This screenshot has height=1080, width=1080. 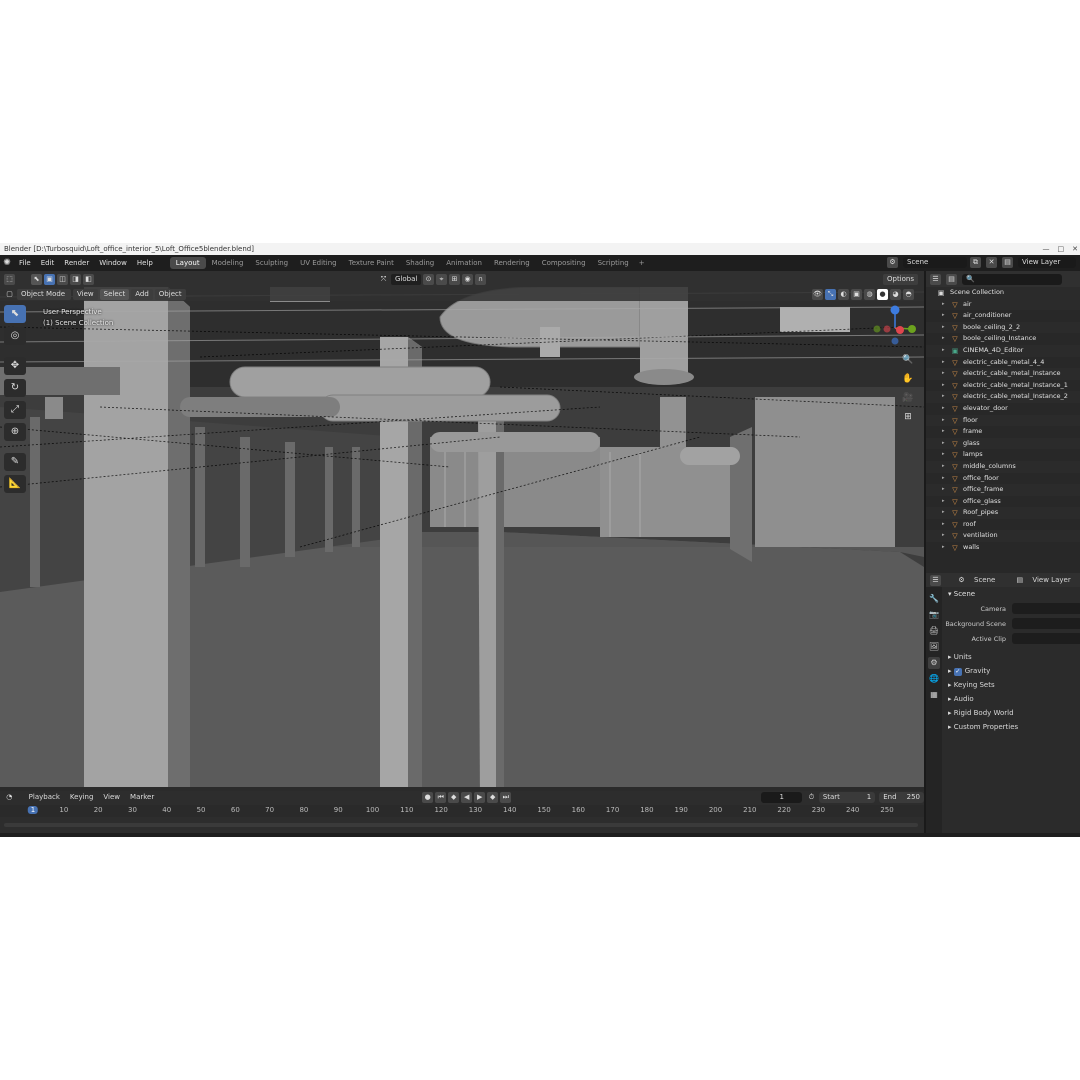 I want to click on outliner-search-input: 🔍, so click(x=1012, y=279).